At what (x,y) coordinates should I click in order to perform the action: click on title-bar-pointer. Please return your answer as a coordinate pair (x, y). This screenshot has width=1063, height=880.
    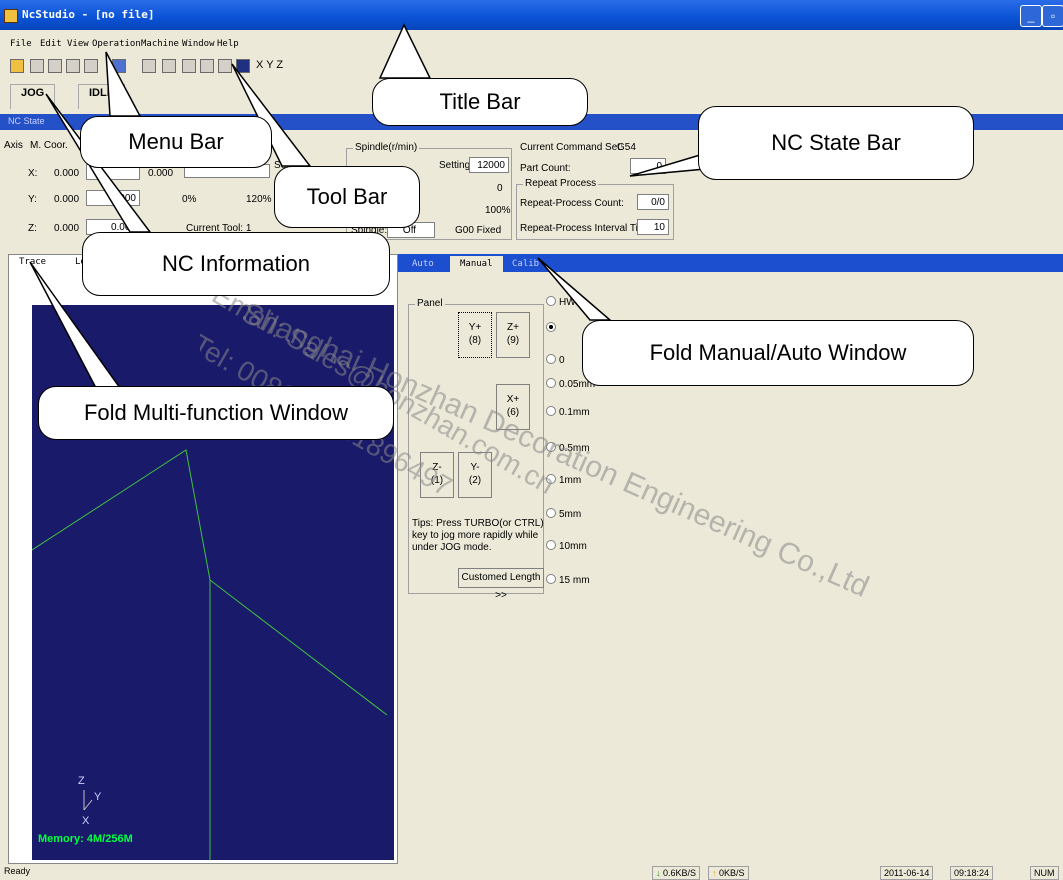
    Looking at the image, I should click on (405, 51).